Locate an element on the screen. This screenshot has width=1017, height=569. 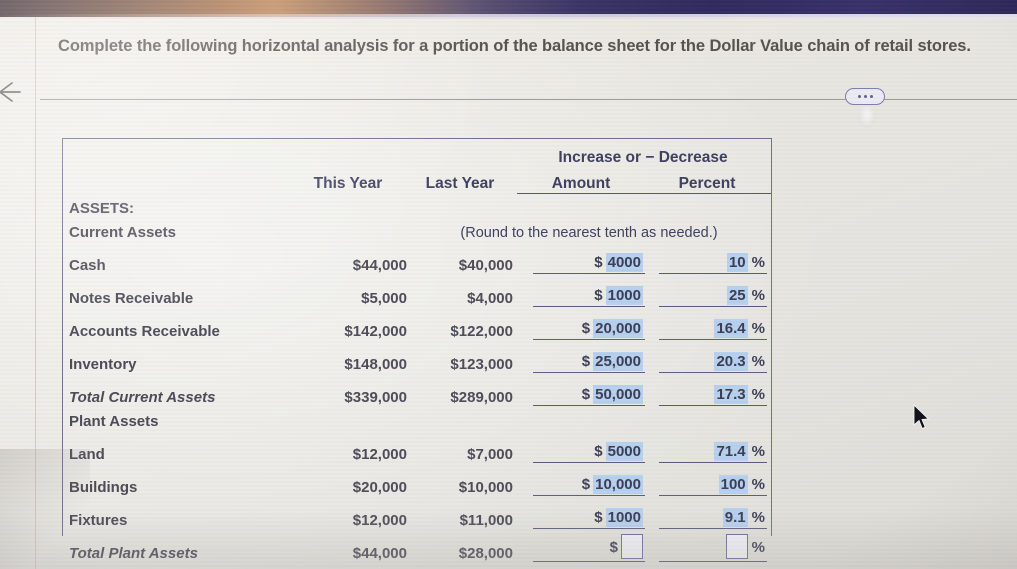
row-amount-cell: $10,000 is located at coordinates (582, 479).